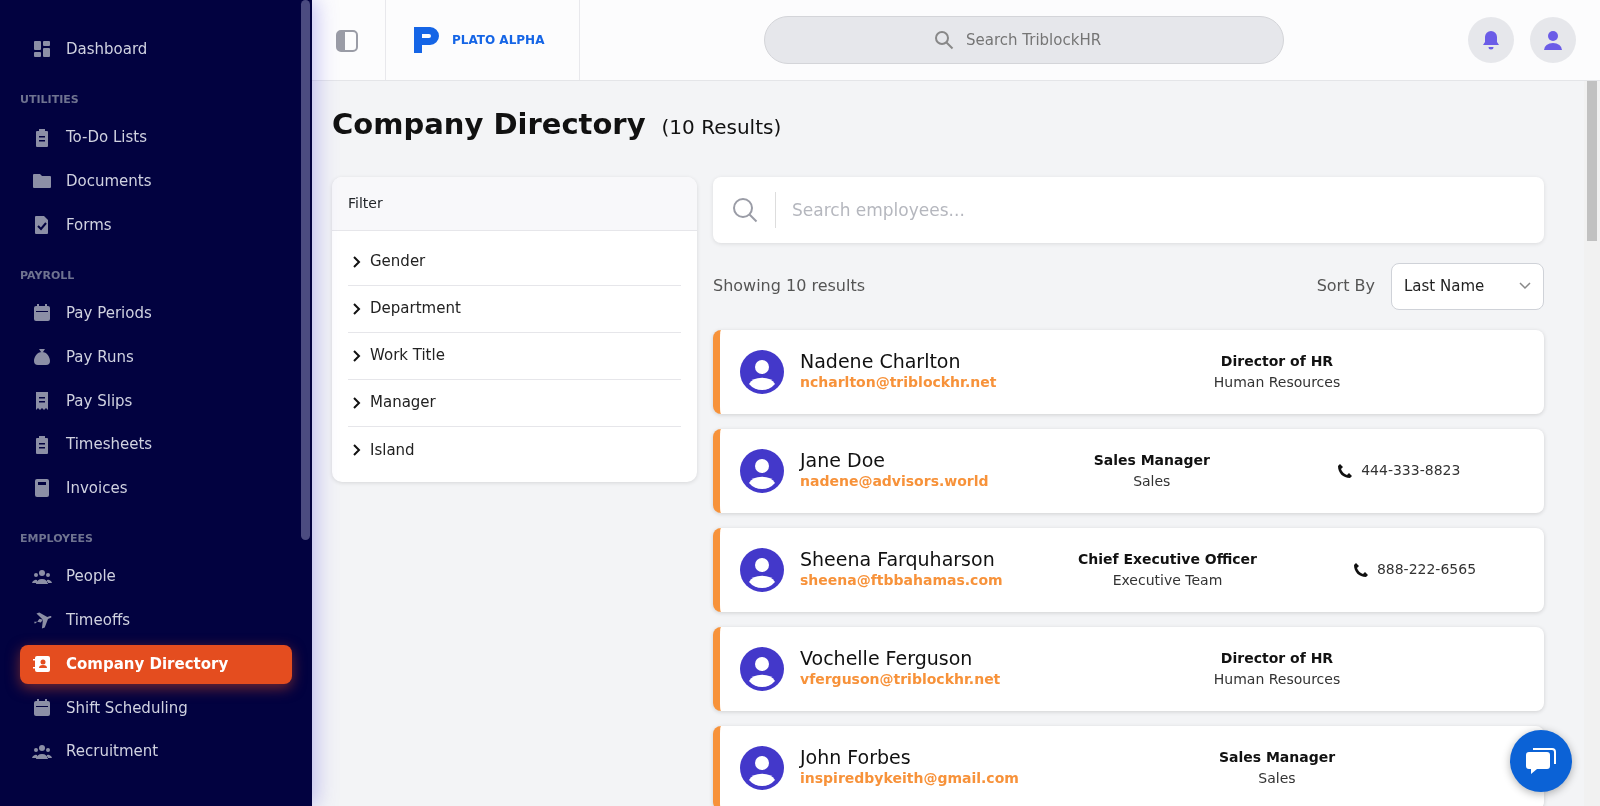  What do you see at coordinates (156, 313) in the screenshot?
I see `nav-item: Pay Periods` at bounding box center [156, 313].